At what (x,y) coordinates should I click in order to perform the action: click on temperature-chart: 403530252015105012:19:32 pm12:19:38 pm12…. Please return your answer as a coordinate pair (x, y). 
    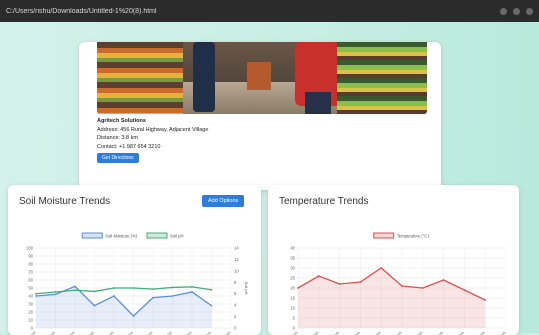
    Looking at the image, I should click on (392, 283).